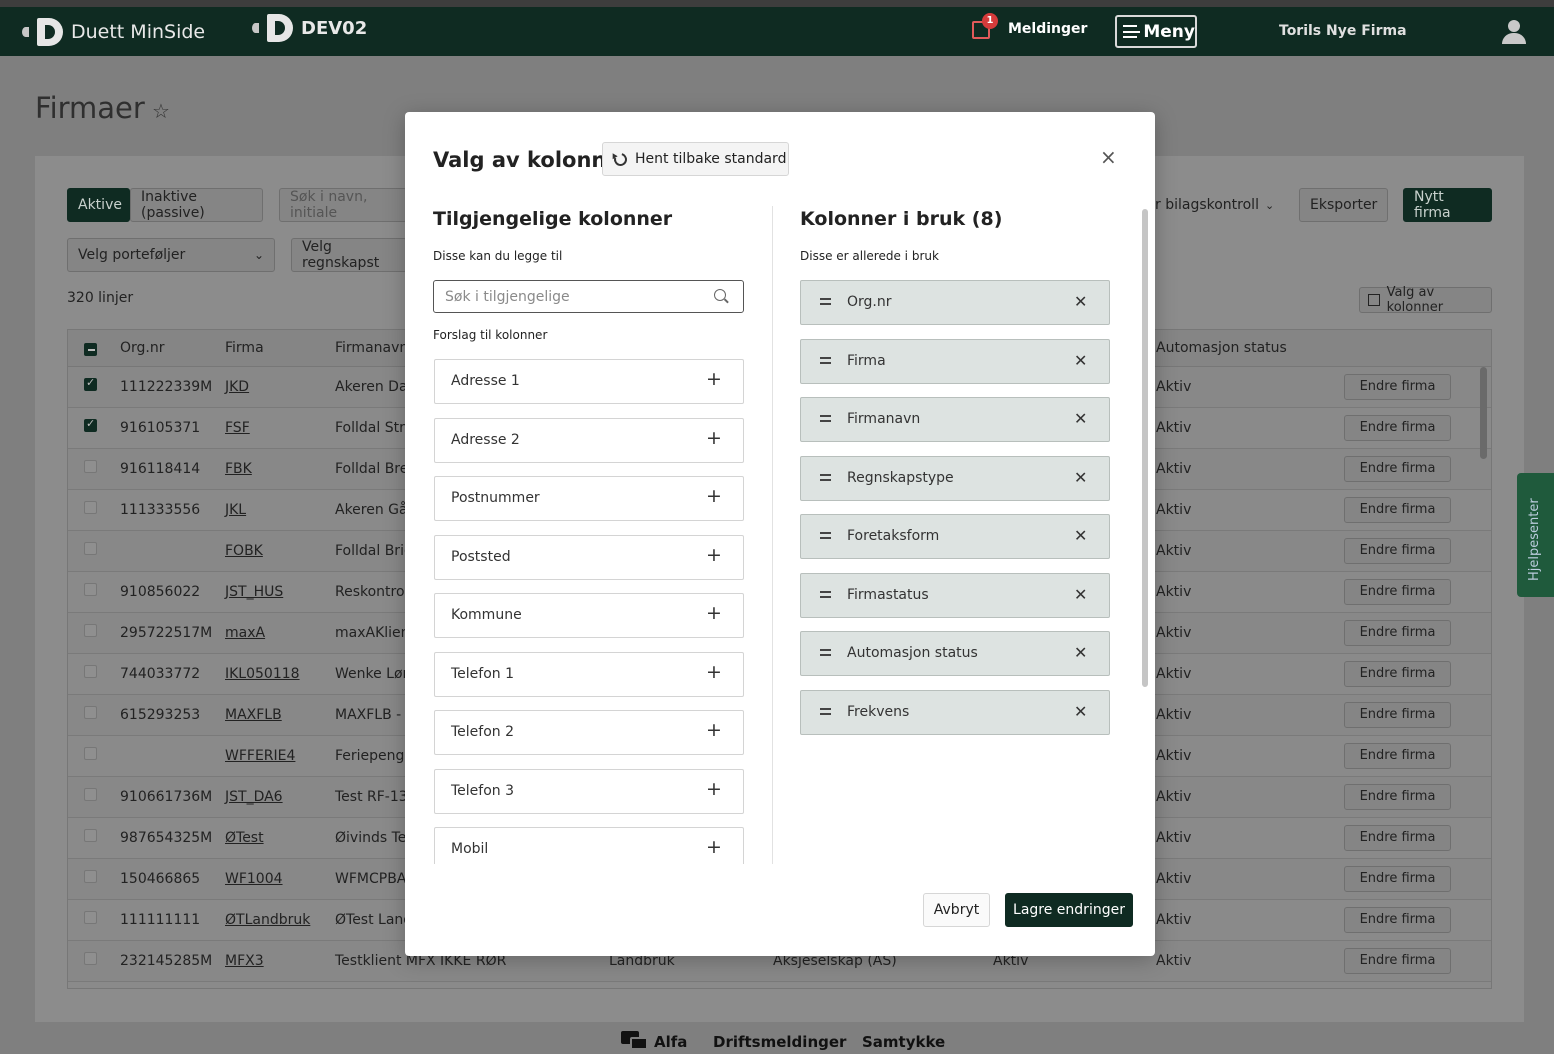 The height and width of the screenshot is (1054, 1554). What do you see at coordinates (1156, 31) in the screenshot?
I see `menu-button: Meny` at bounding box center [1156, 31].